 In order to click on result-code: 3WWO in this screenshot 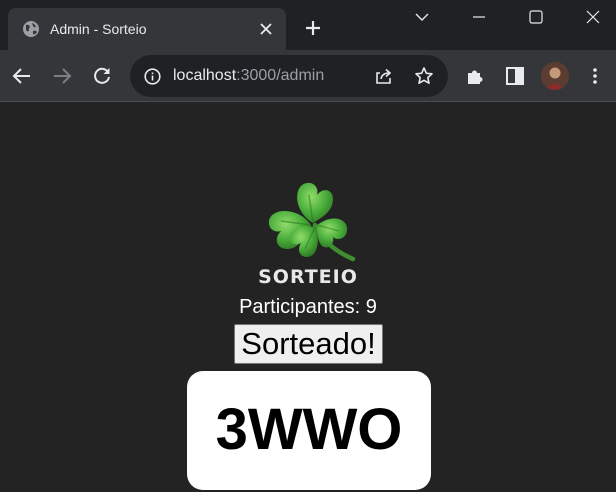, I will do `click(309, 429)`.